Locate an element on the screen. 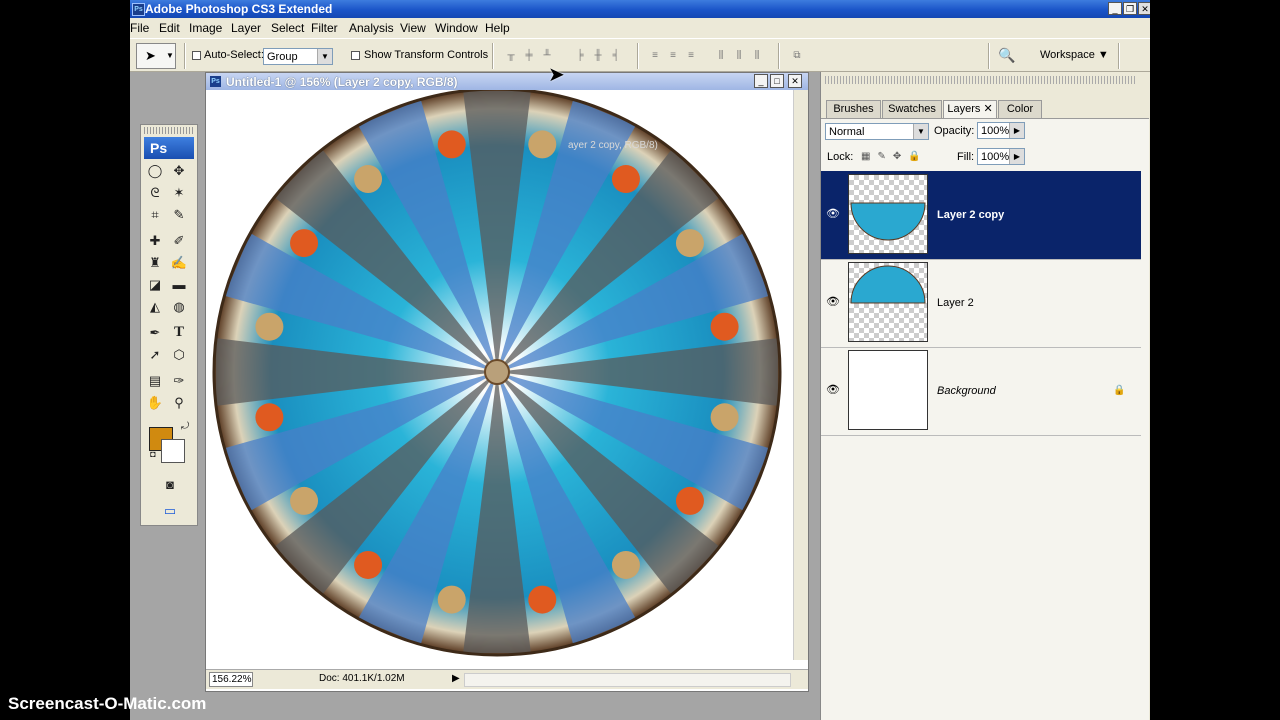 This screenshot has width=1280, height=720. menu-layer: Layer is located at coordinates (246, 28).